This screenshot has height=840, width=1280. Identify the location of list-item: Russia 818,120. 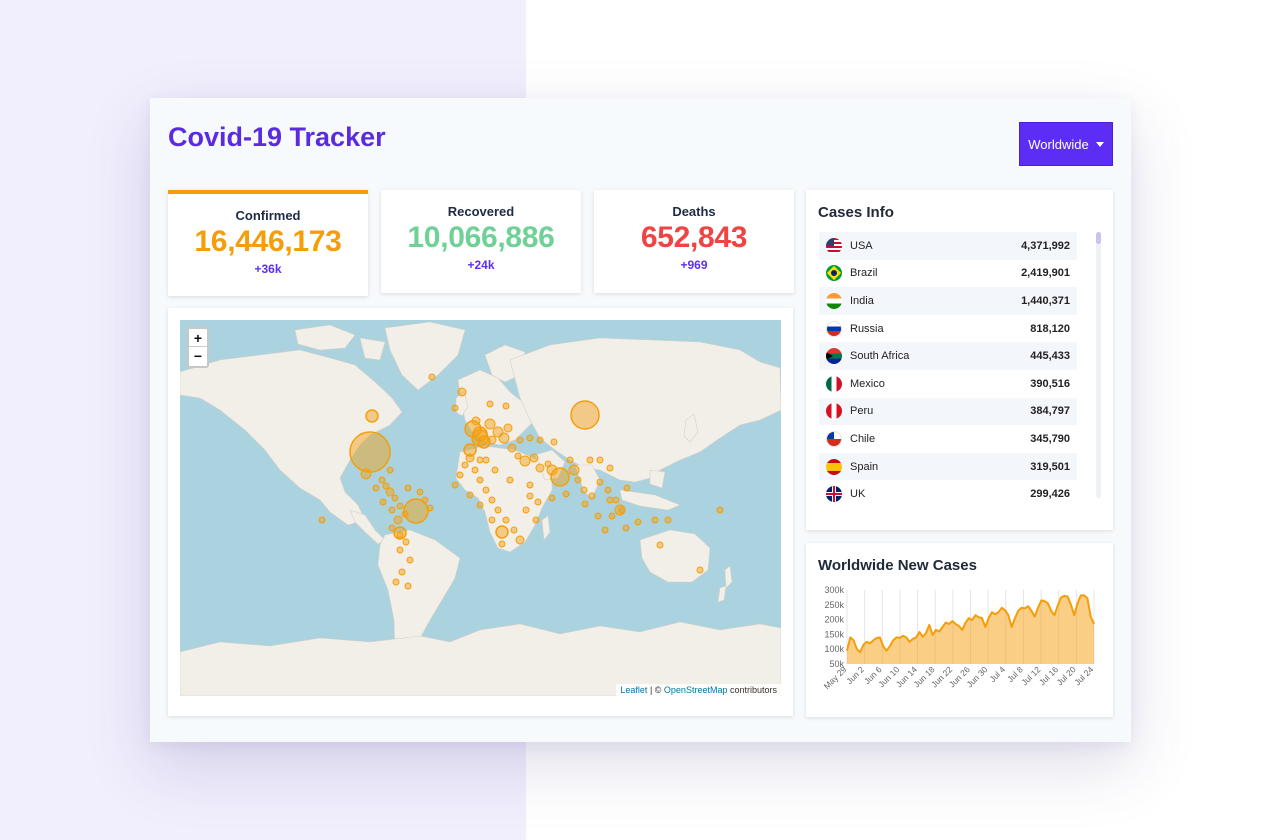
(948, 329).